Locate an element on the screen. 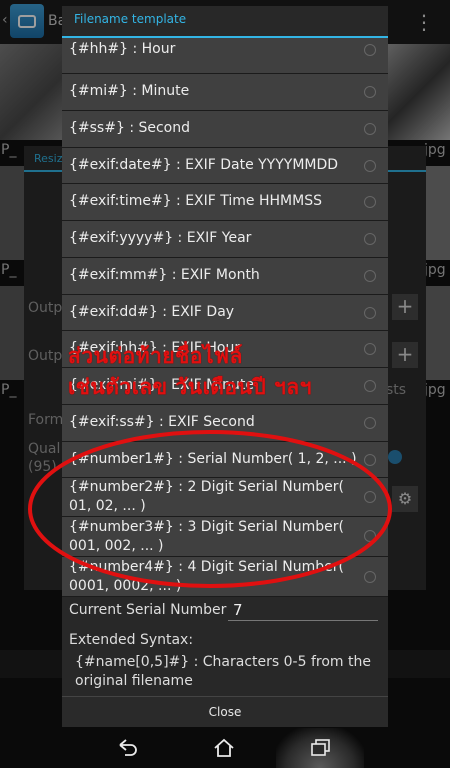  list-item-second: {#ss#} : Second is located at coordinates (225, 129).